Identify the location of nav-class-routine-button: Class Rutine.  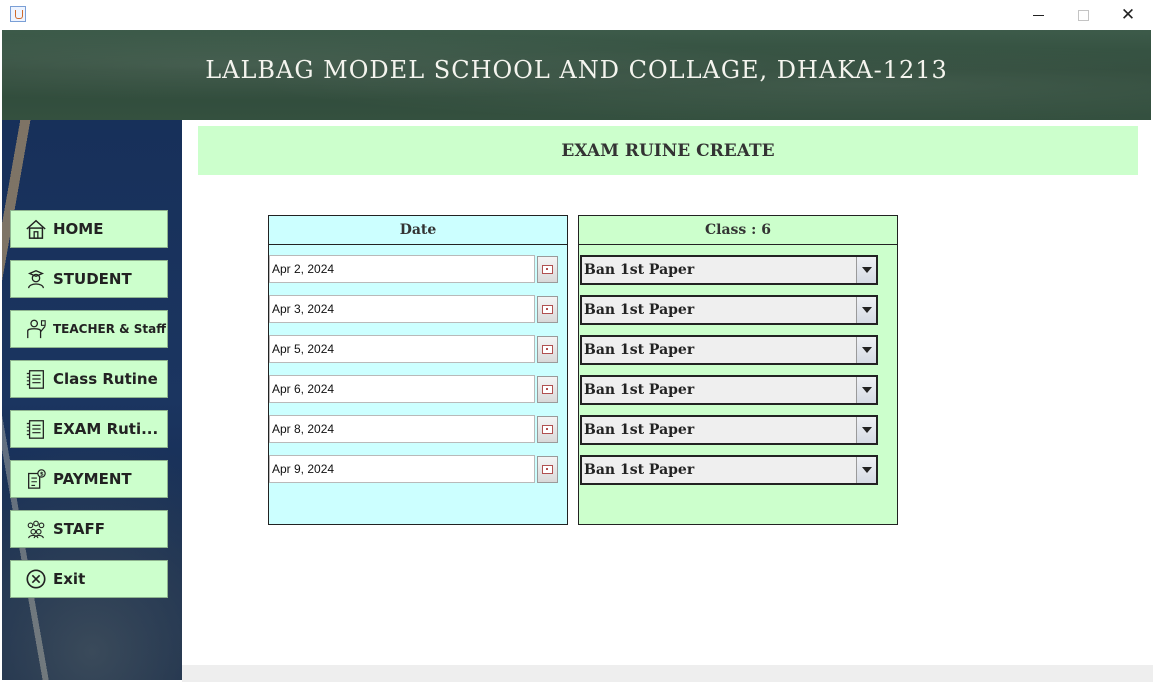
(89, 379).